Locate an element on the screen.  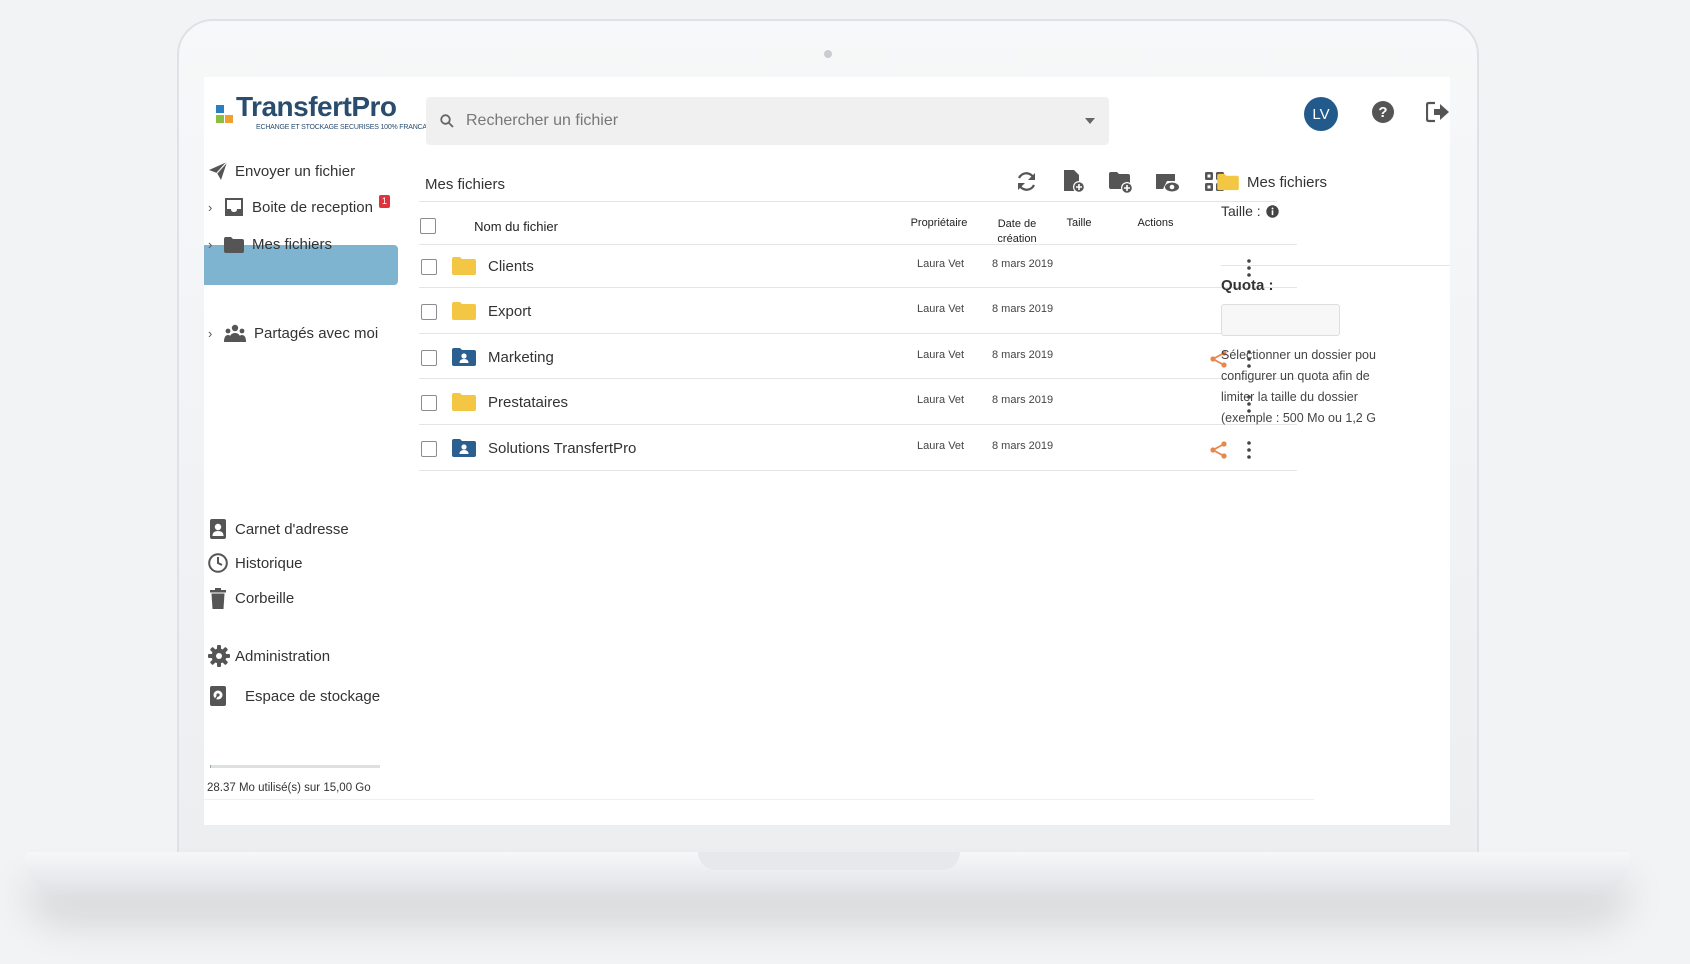
table-row: Prestataires Laura Vet 8 mars 2019 is located at coordinates (848, 403).